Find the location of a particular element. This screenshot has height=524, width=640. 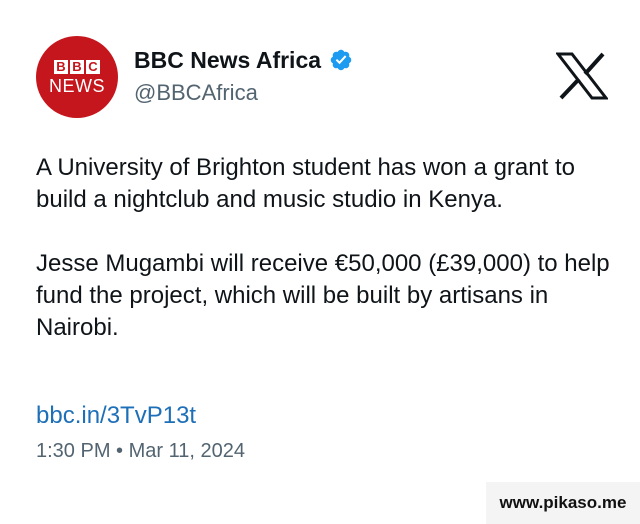

bbc-logo-blocks: B B C is located at coordinates (77, 66).